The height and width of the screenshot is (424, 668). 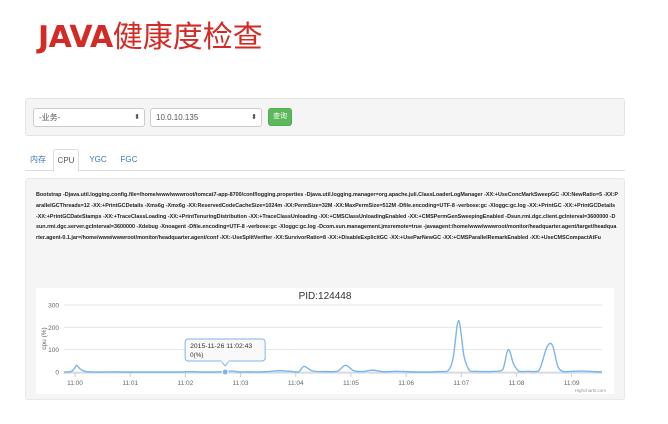 What do you see at coordinates (130, 383) in the screenshot?
I see `chart-x-tick-label: 11:01` at bounding box center [130, 383].